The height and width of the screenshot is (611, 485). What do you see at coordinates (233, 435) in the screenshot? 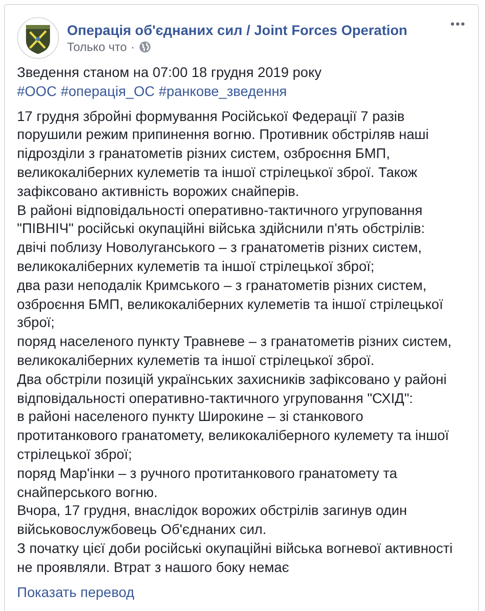
I see `post-paragraph: в районі населеного пункту Широкине – зі станкового протитанкового гранатомету, великокаліберного кулемету та іншої стрілецької зброї;` at bounding box center [233, 435].